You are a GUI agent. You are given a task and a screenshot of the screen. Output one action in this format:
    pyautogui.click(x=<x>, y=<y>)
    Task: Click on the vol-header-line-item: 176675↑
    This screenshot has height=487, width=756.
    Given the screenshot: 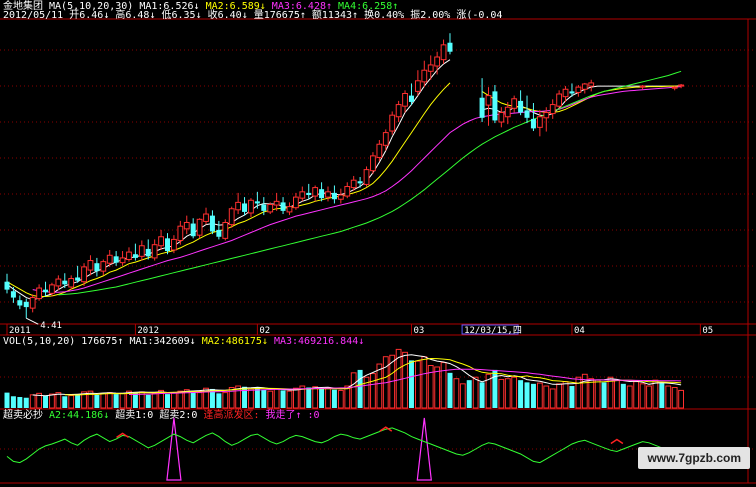 What is the action you would take?
    pyautogui.click(x=99, y=341)
    